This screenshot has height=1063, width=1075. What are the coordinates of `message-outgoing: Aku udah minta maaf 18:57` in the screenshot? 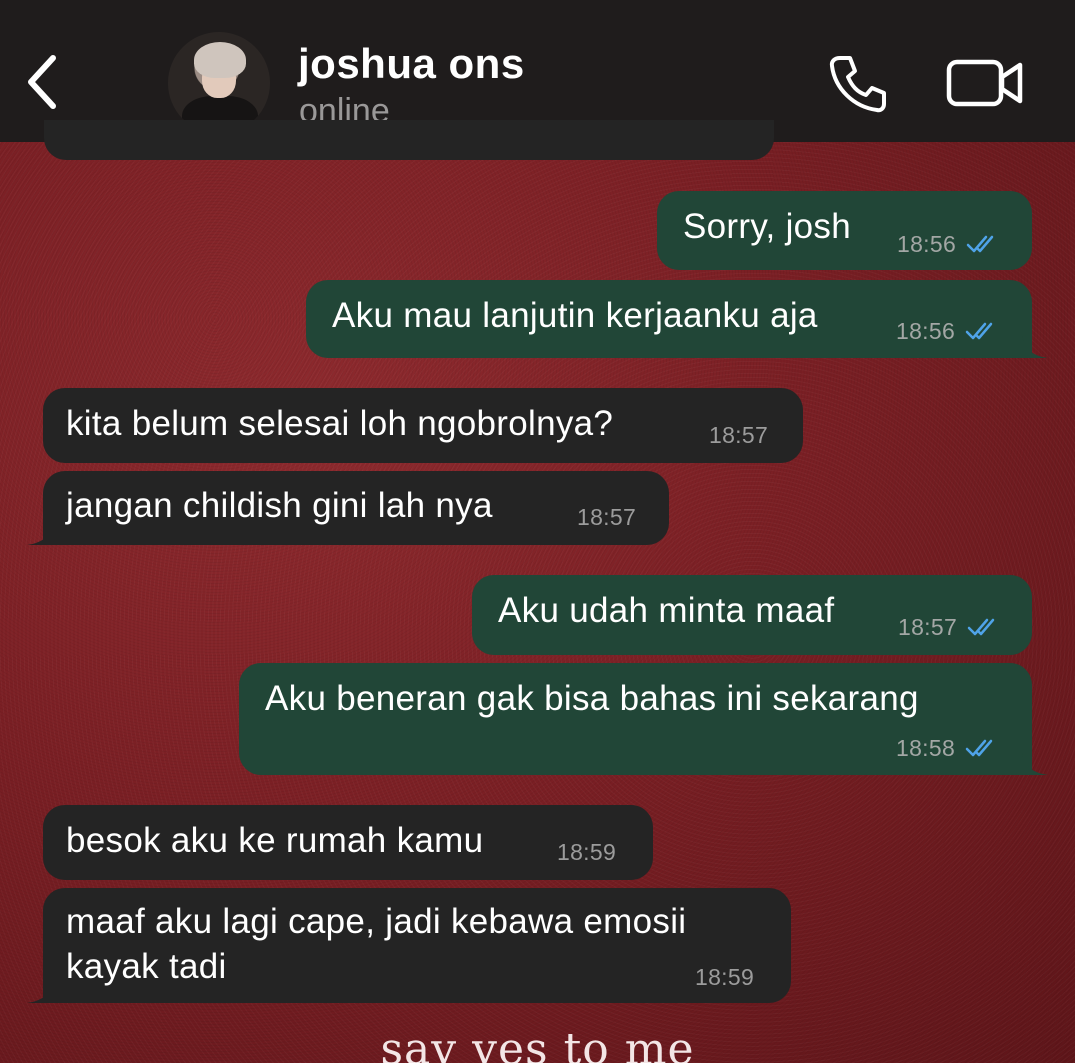 It's located at (752, 615).